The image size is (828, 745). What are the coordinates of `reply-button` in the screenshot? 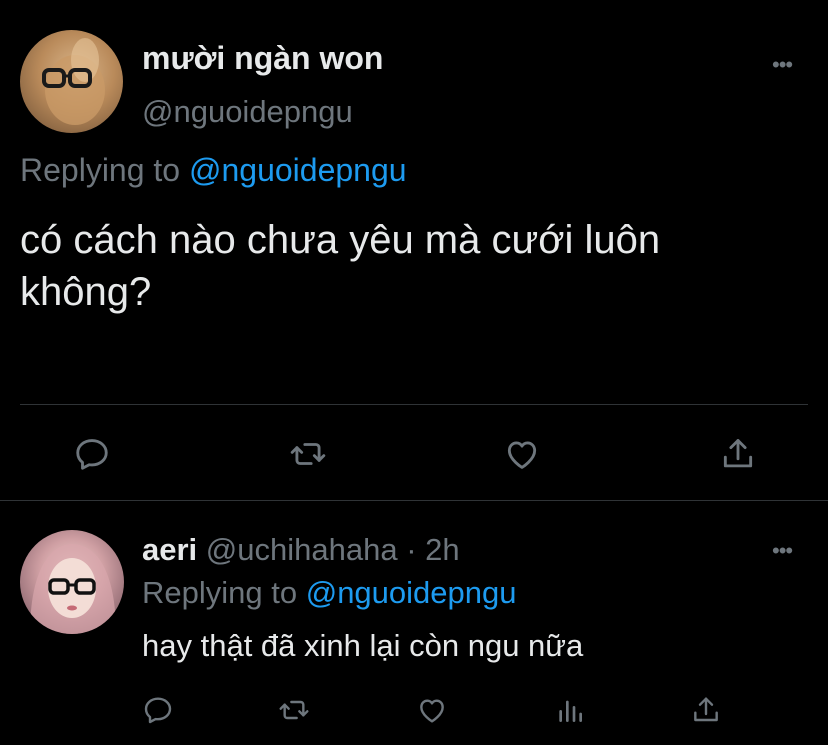 It's located at (92, 454).